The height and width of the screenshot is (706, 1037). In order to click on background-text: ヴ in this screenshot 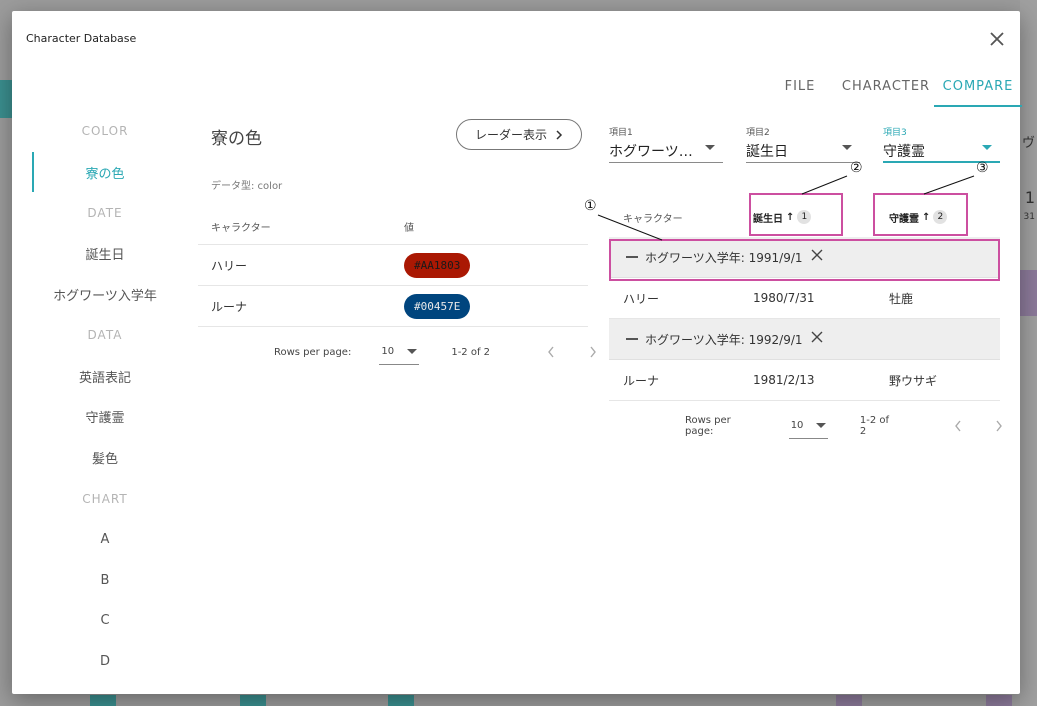, I will do `click(1028, 143)`.